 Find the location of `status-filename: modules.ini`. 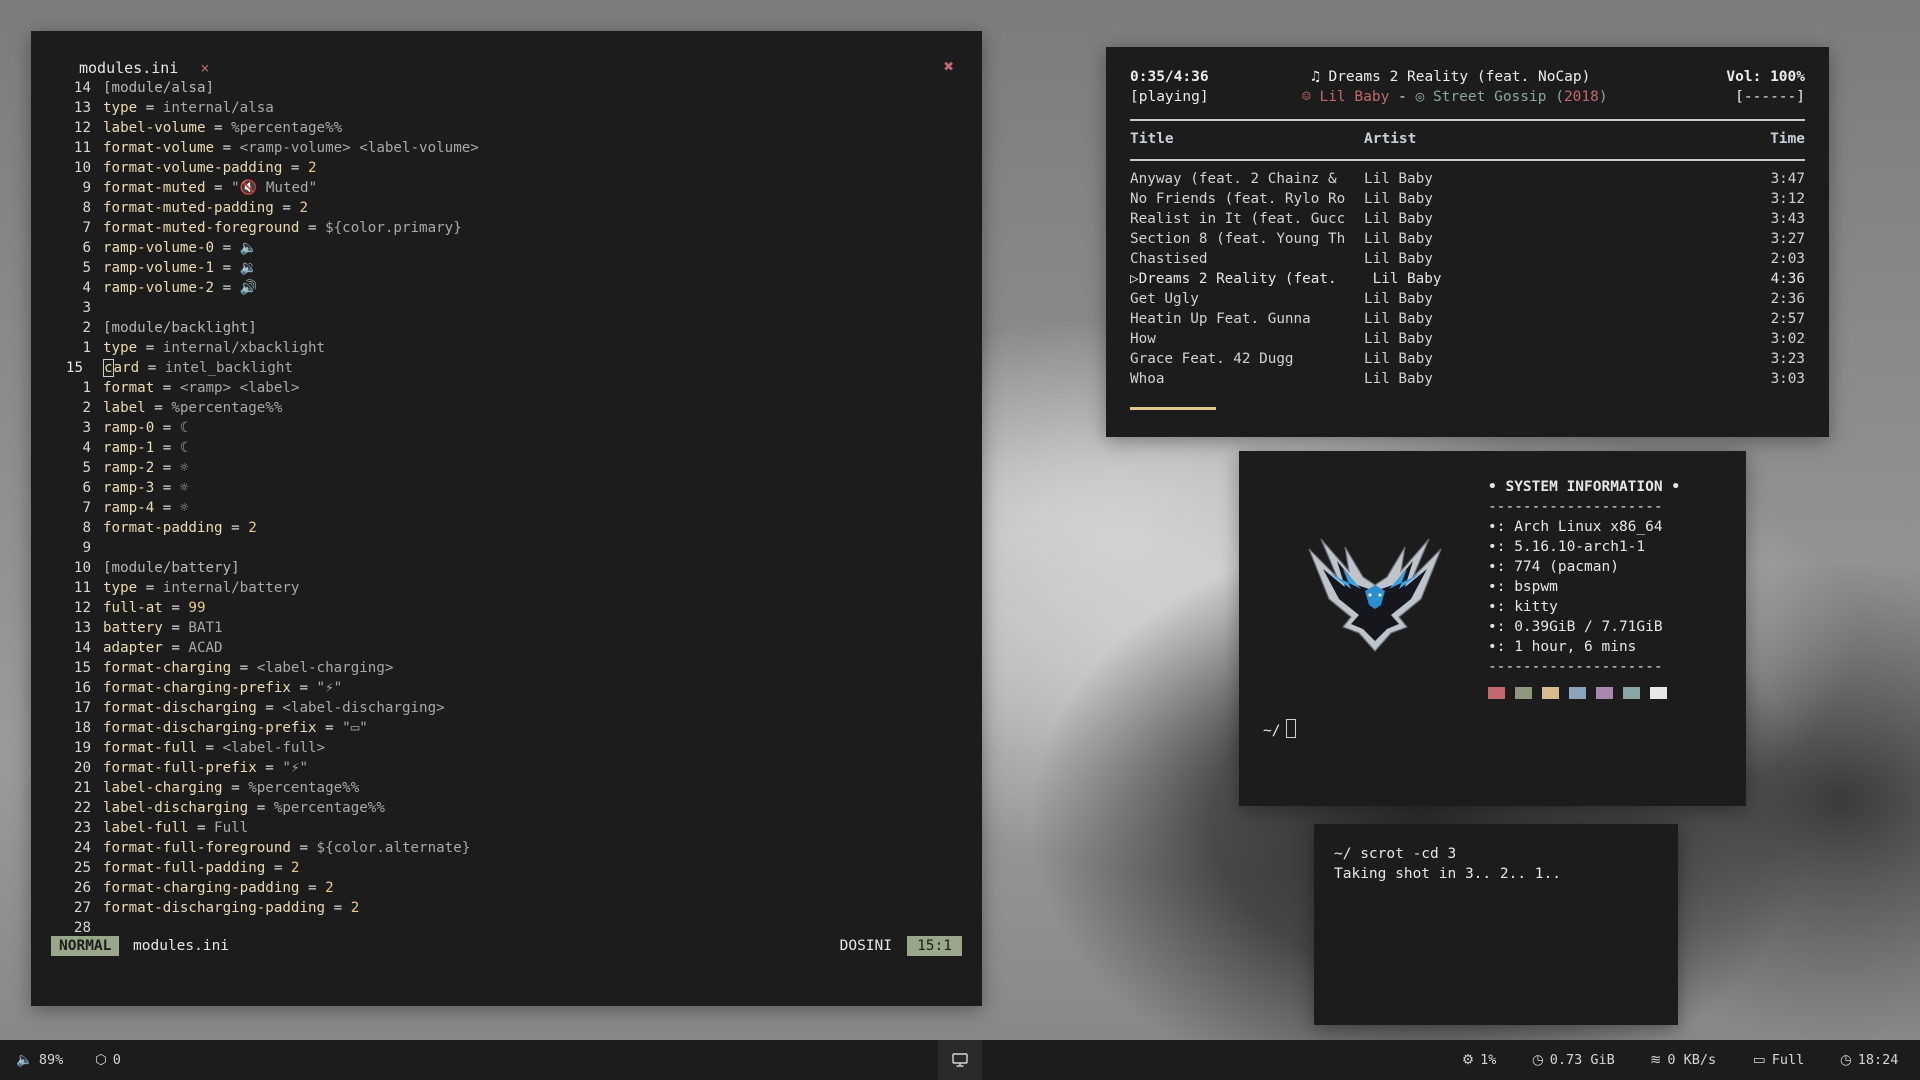

status-filename: modules.ini is located at coordinates (181, 946).